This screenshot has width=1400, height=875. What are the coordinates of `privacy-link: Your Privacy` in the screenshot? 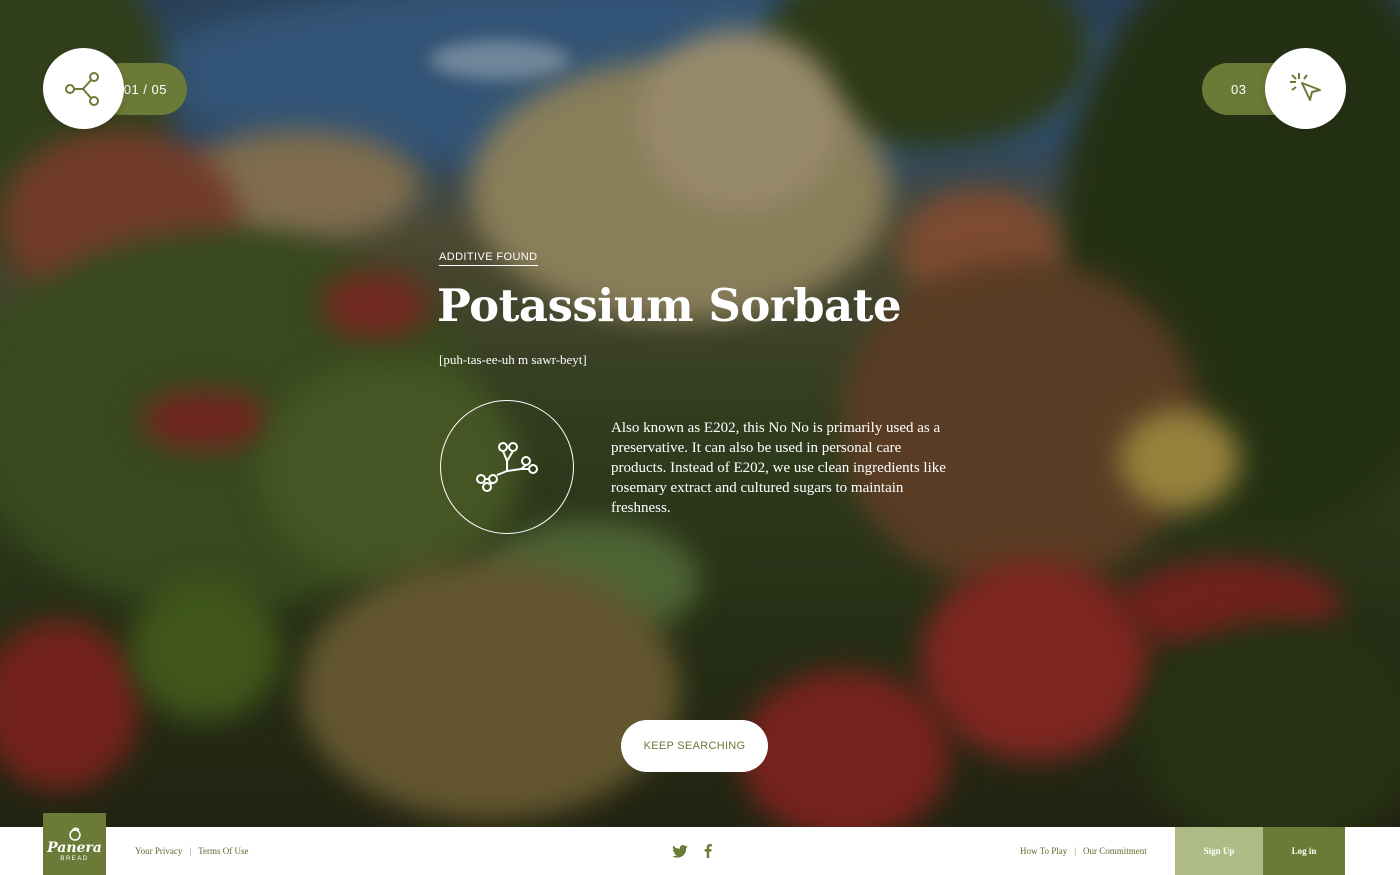 It's located at (158, 851).